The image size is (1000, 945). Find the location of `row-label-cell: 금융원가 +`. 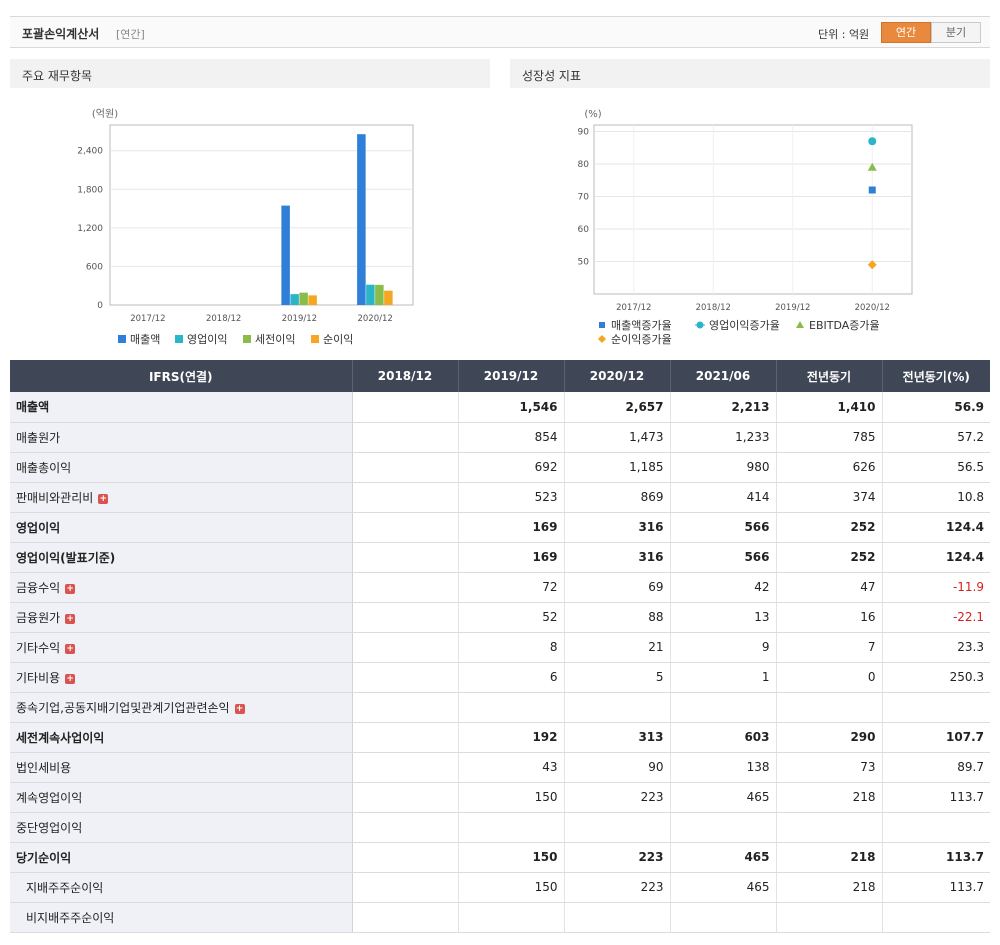

row-label-cell: 금융원가 + is located at coordinates (181, 617).